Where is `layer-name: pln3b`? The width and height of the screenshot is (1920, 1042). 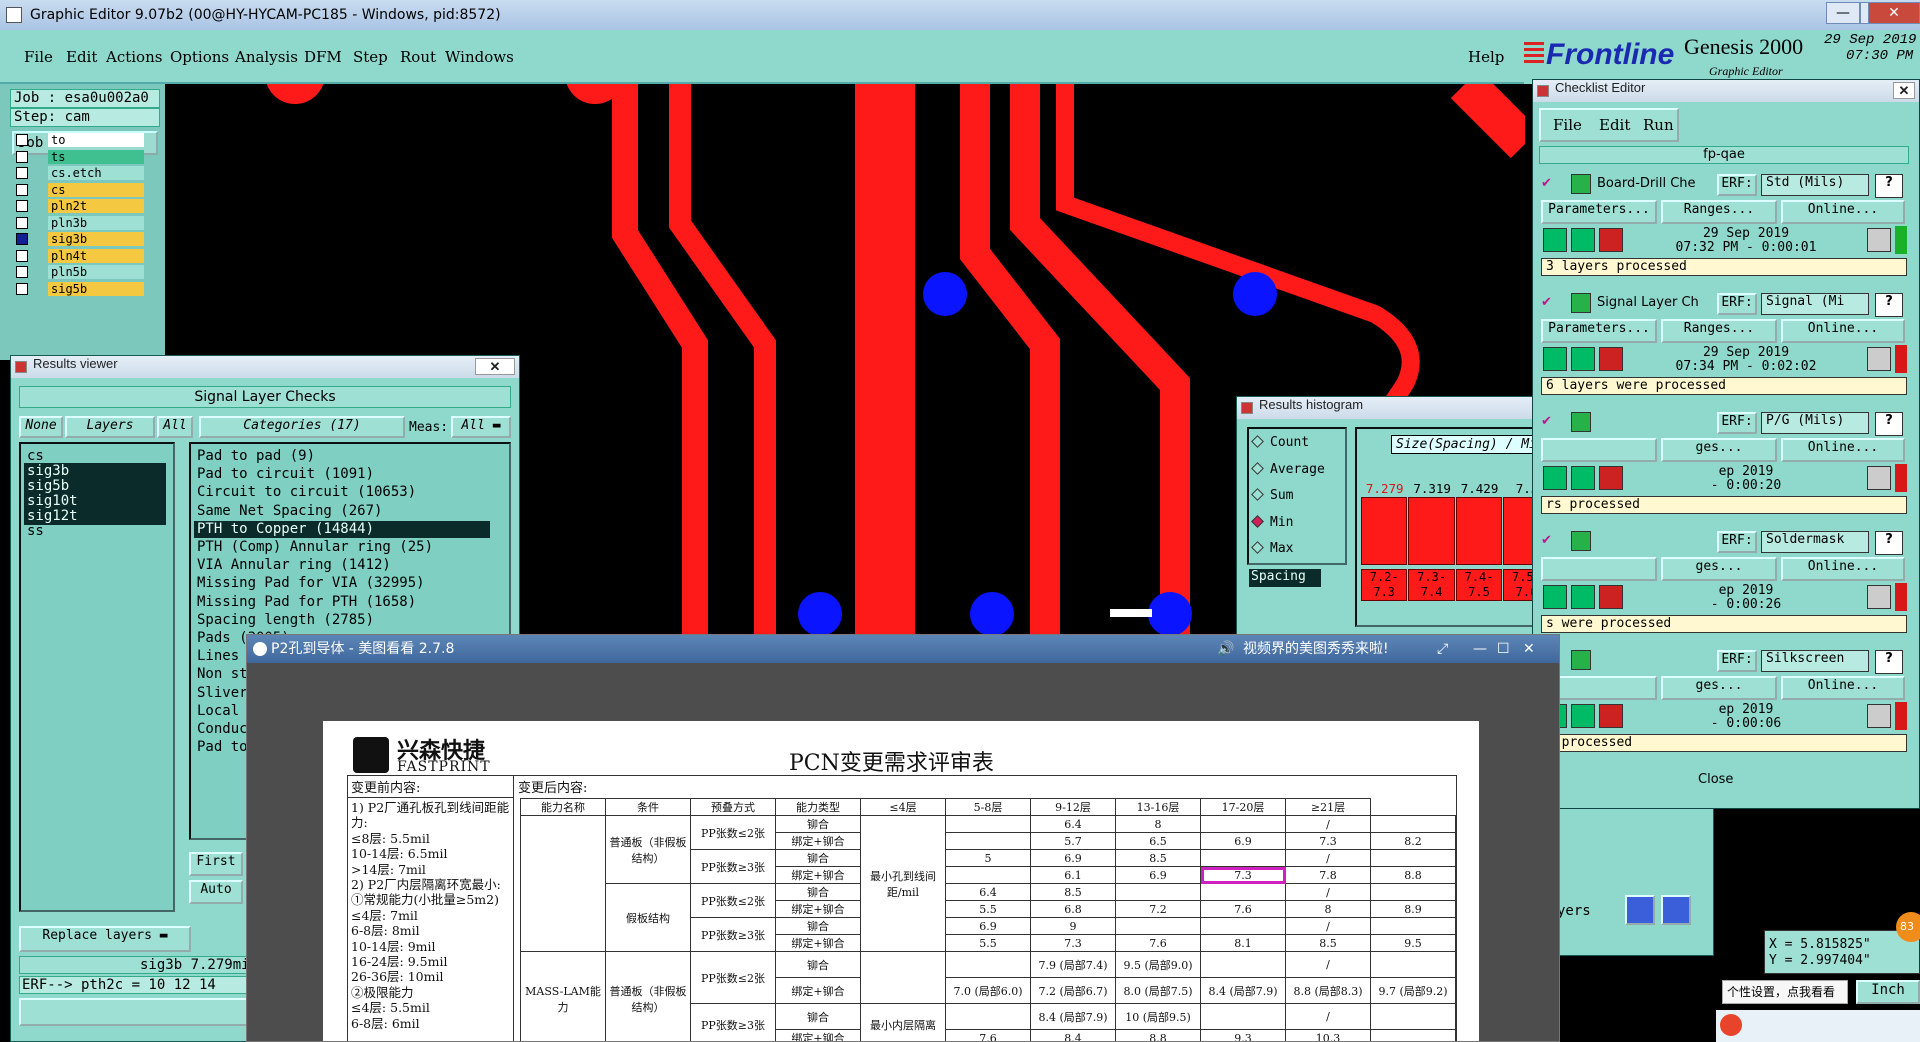
layer-name: pln3b is located at coordinates (96, 222).